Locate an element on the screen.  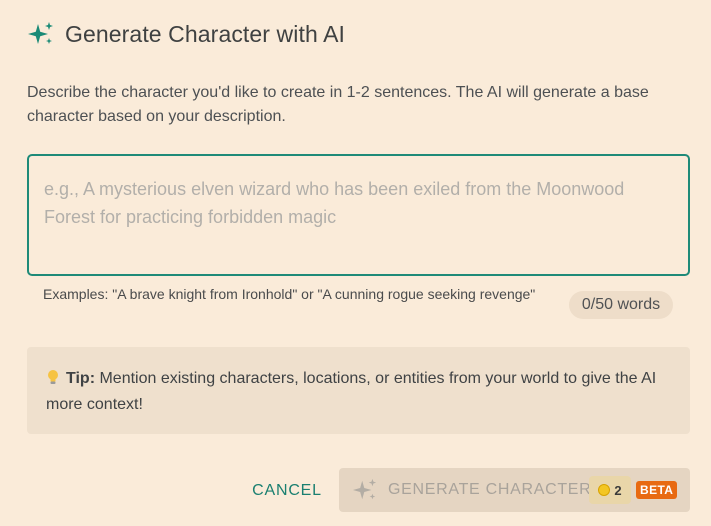
coin-icon is located at coordinates (604, 490).